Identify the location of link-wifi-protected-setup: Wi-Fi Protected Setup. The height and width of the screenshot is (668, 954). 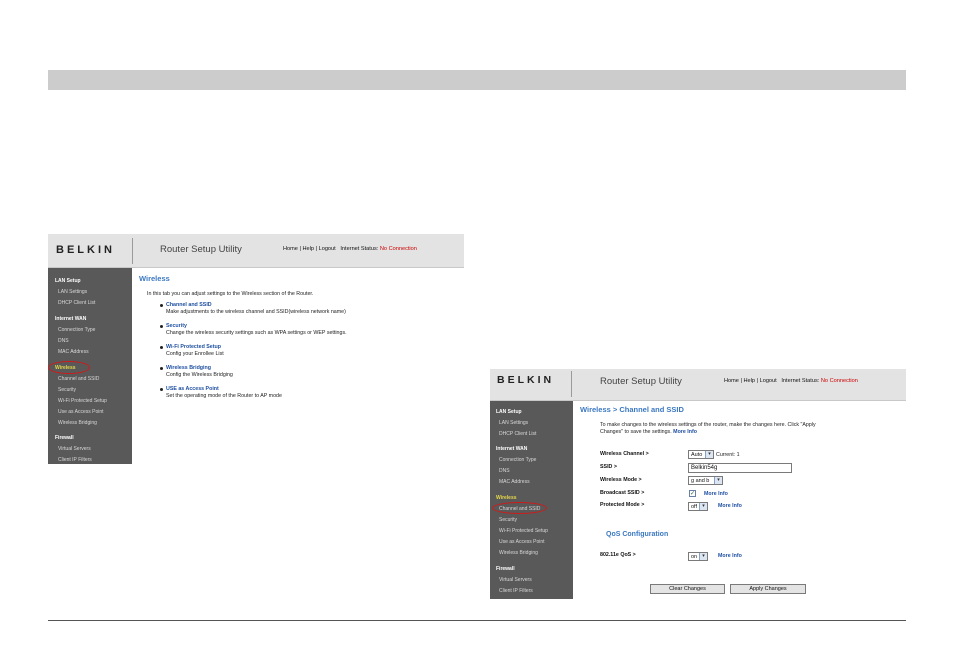
(193, 347).